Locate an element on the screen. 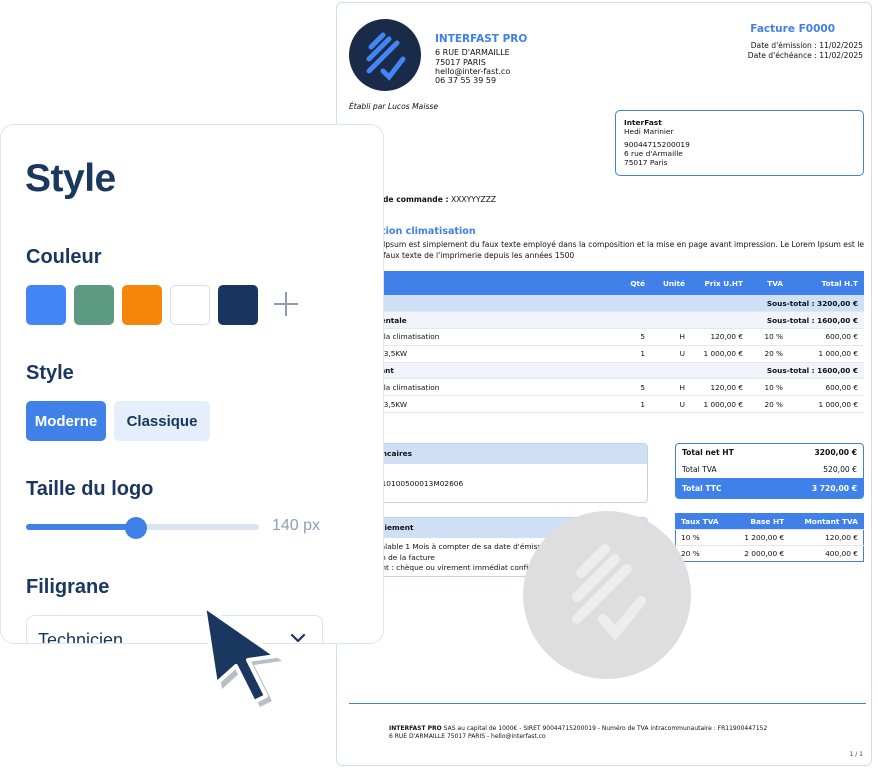 This screenshot has height=768, width=878. order-number: de commande : XXXYYYZZZ is located at coordinates (439, 199).